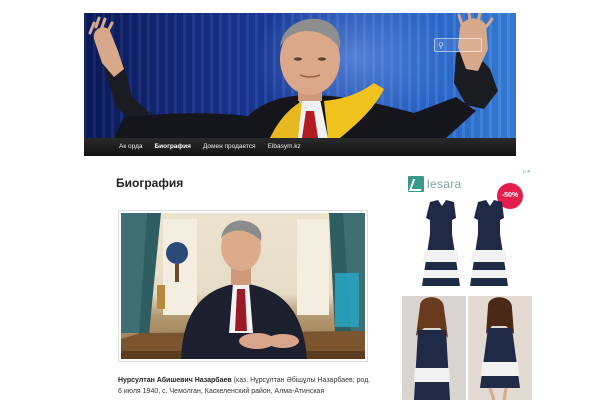 This screenshot has width=600, height=400. I want to click on nav-item-domain-for-sale: Домен продается, so click(229, 147).